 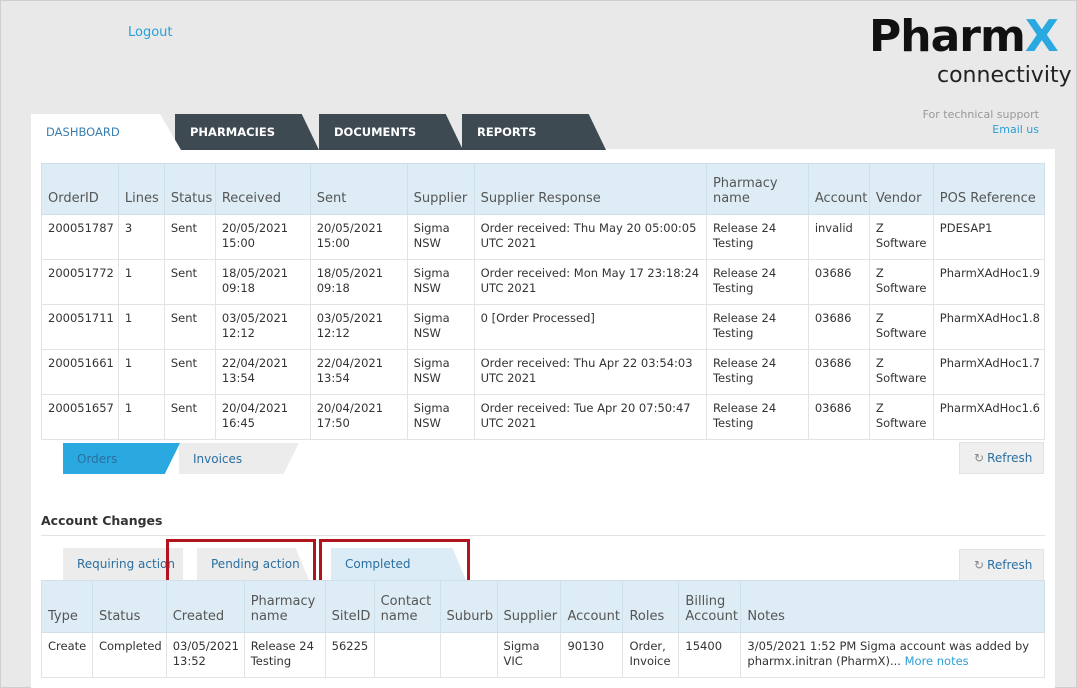 What do you see at coordinates (358, 189) in the screenshot?
I see `col-sent: Sent` at bounding box center [358, 189].